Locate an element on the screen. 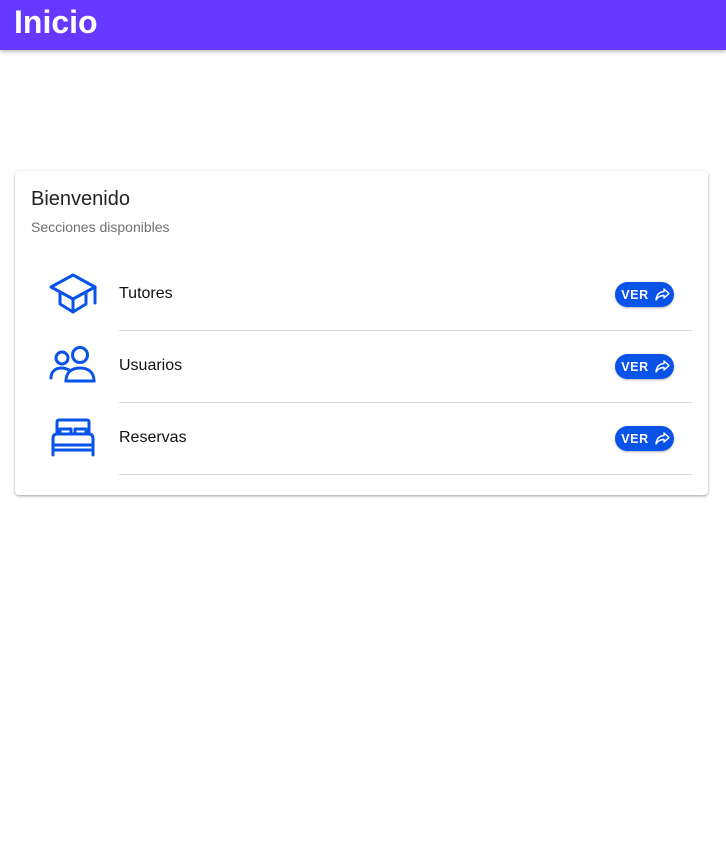 The image size is (726, 853). list-item-usuarios: Usuarios VER is located at coordinates (361, 367).